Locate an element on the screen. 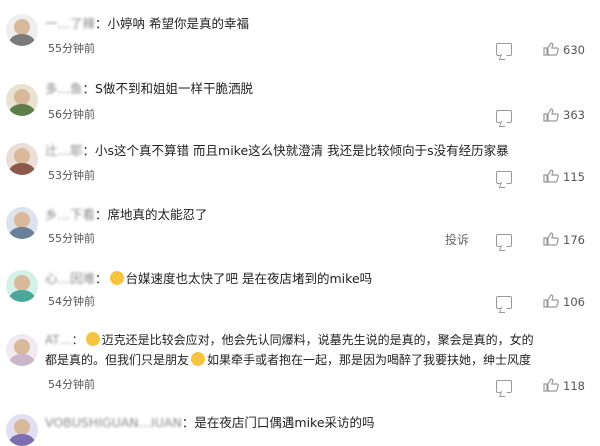 This screenshot has width=600, height=446. like-count: 630 is located at coordinates (574, 50).